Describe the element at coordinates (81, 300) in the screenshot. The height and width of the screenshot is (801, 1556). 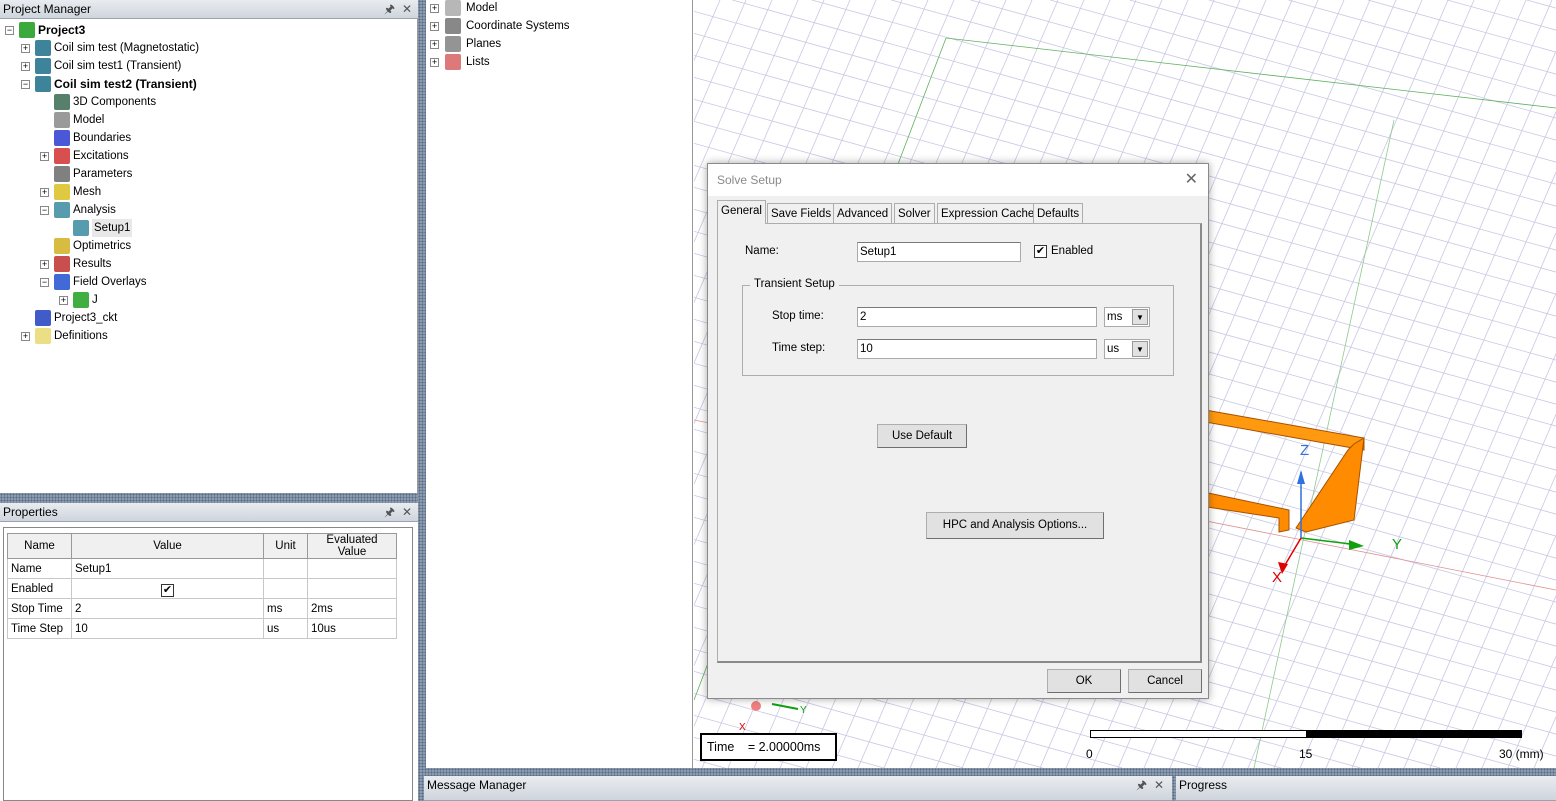
I see `field-plot-icon` at that location.